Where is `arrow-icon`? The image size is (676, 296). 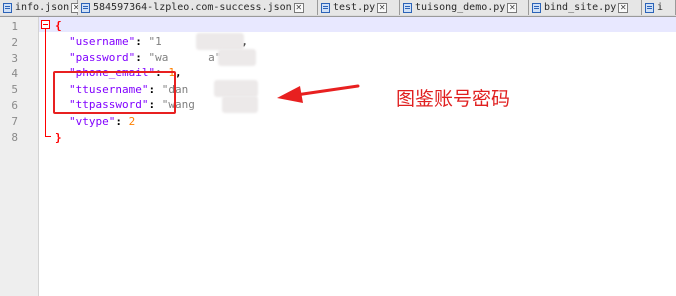 arrow-icon is located at coordinates (318, 93).